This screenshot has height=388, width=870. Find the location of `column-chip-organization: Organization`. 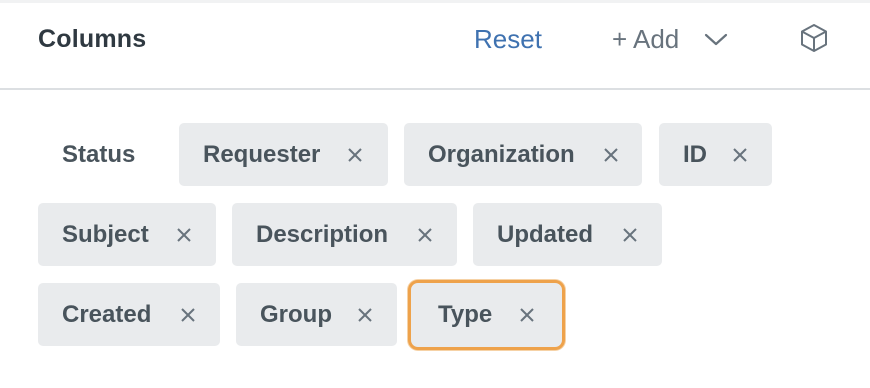

column-chip-organization: Organization is located at coordinates (523, 154).